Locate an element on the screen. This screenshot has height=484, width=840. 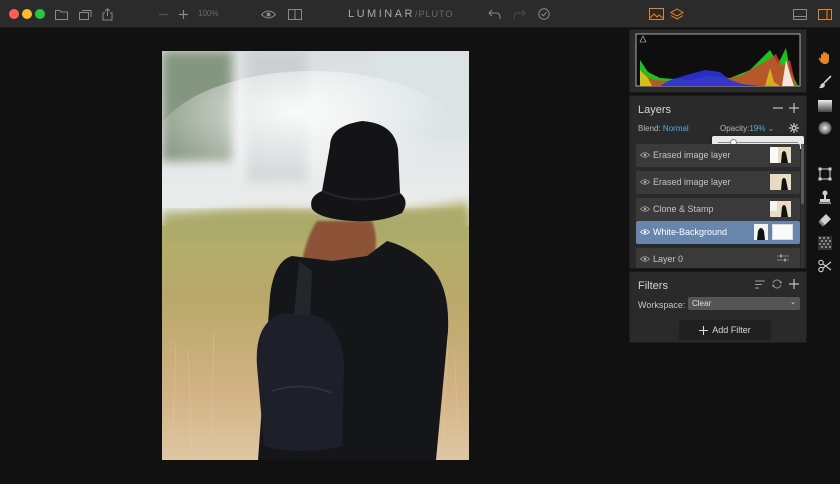
filters-panel-title: Filters is located at coordinates (653, 286).